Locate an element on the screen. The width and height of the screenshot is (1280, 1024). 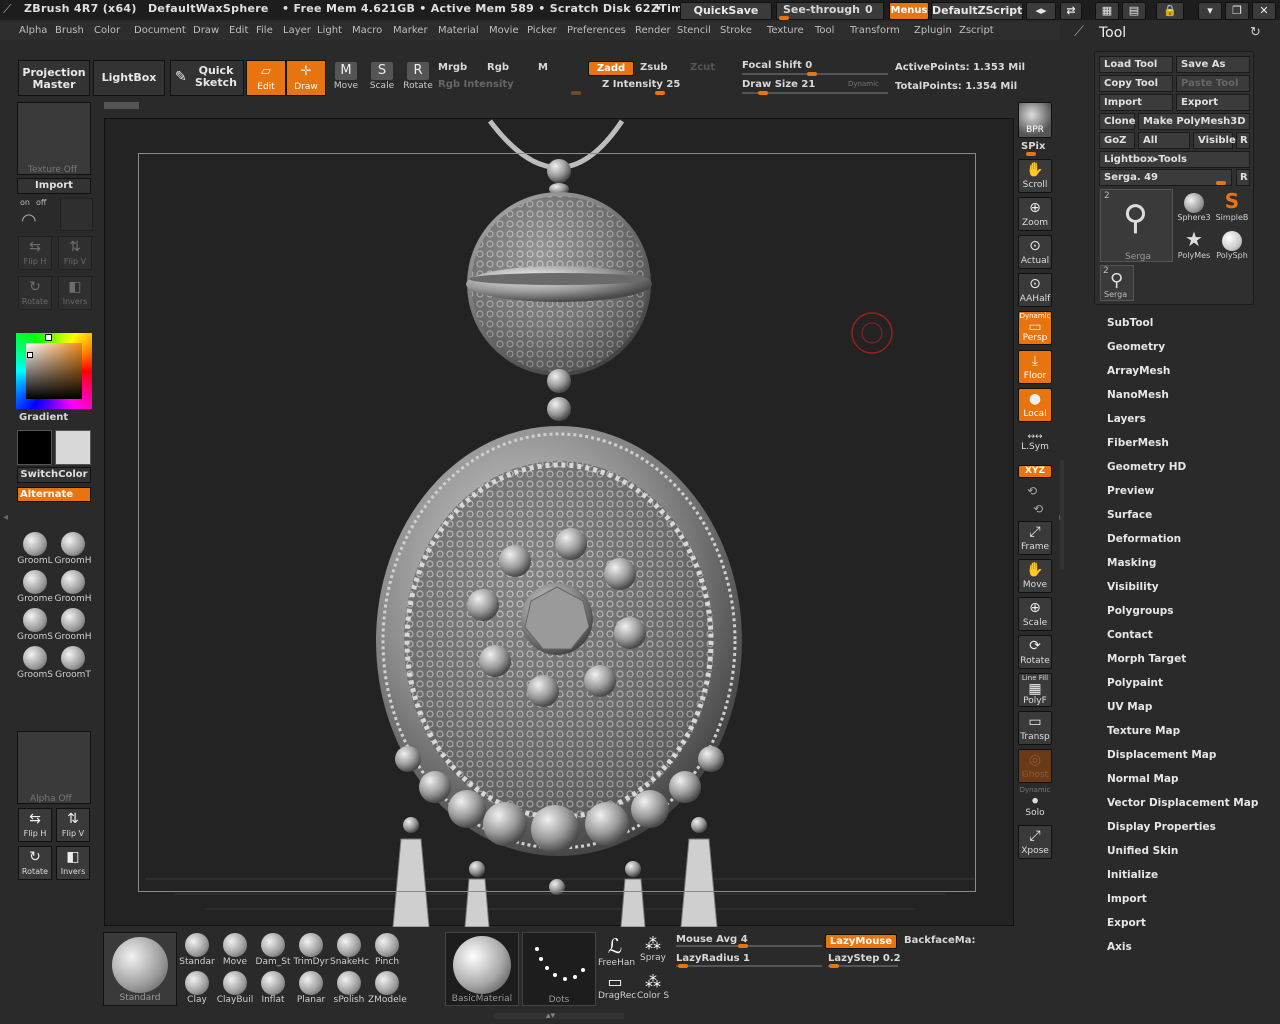
goz-button: GoZ is located at coordinates (1117, 140).